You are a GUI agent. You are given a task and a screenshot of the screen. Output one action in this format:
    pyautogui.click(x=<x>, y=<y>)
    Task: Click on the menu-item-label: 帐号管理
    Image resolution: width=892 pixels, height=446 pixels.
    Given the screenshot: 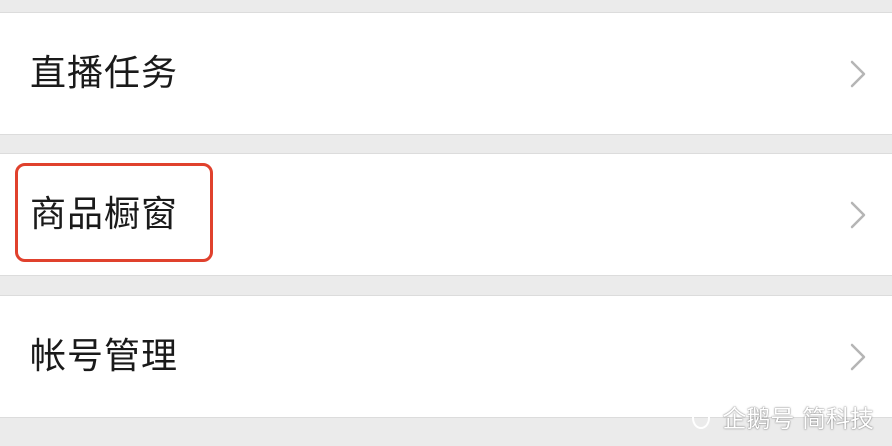 What is the action you would take?
    pyautogui.click(x=104, y=356)
    